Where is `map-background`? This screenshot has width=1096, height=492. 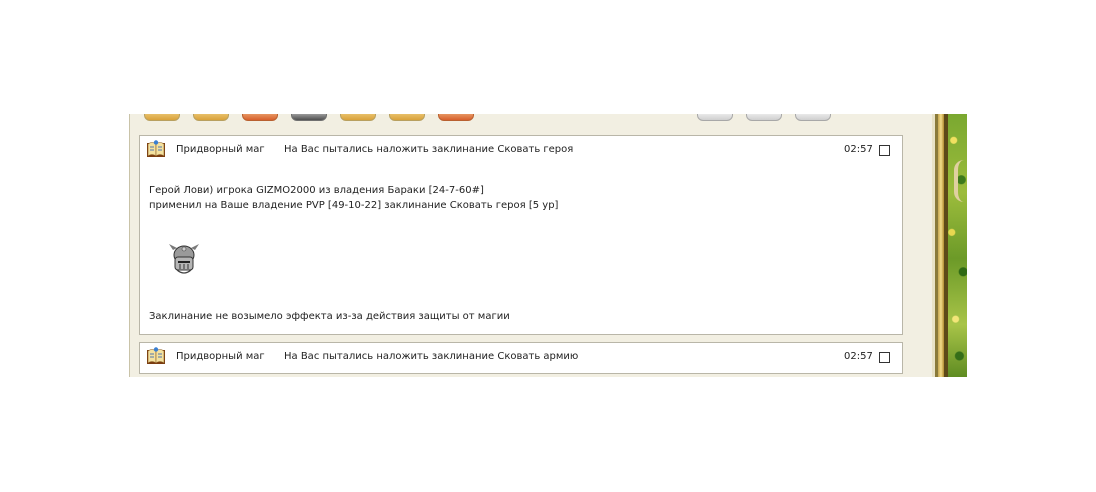 map-background is located at coordinates (957, 245).